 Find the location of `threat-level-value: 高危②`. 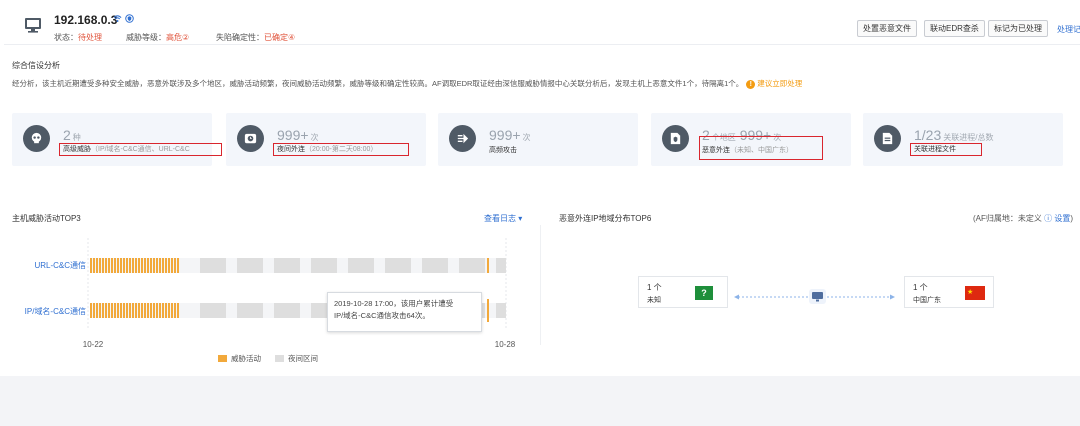

threat-level-value: 高危② is located at coordinates (178, 37).